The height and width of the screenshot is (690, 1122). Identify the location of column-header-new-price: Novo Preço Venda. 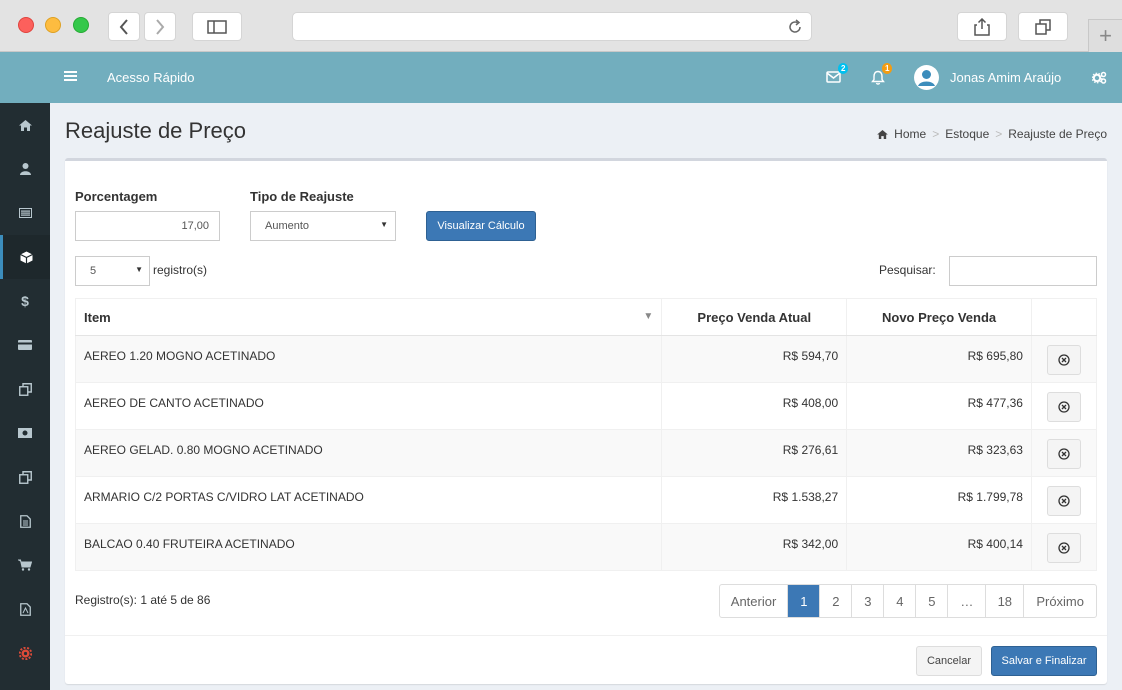
(939, 317).